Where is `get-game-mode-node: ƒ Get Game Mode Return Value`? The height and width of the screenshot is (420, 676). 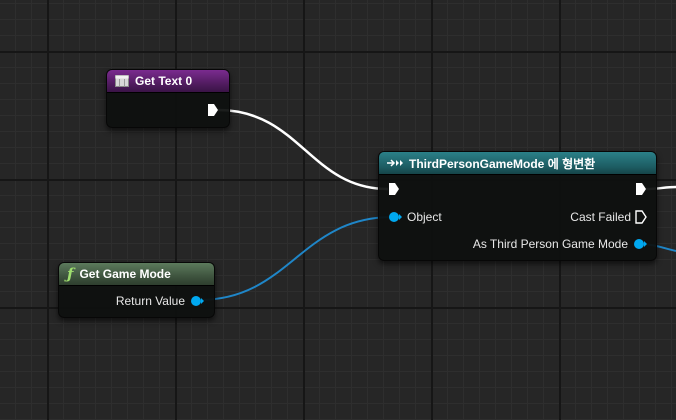 get-game-mode-node: ƒ Get Game Mode Return Value is located at coordinates (136, 290).